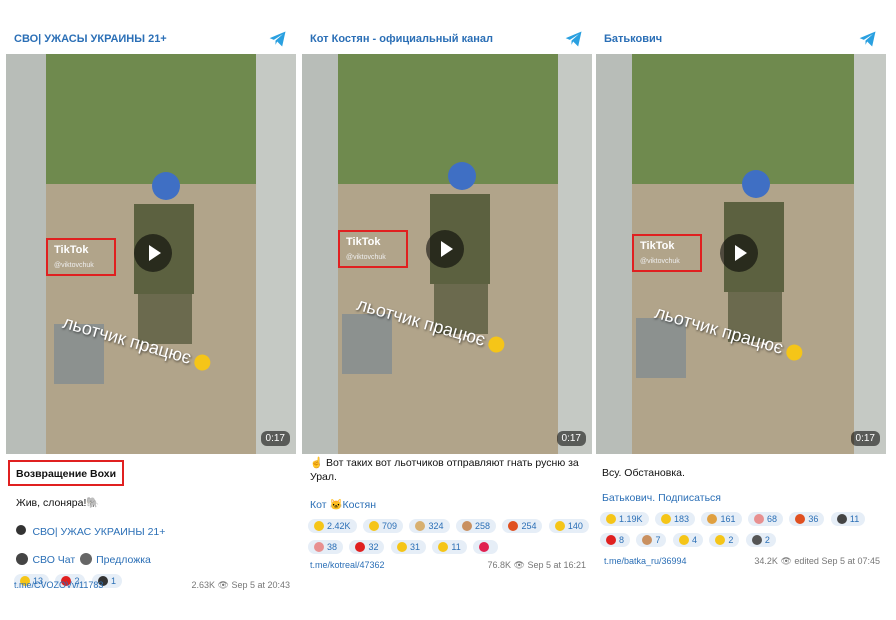  I want to click on reaction-chip: 32, so click(367, 547).